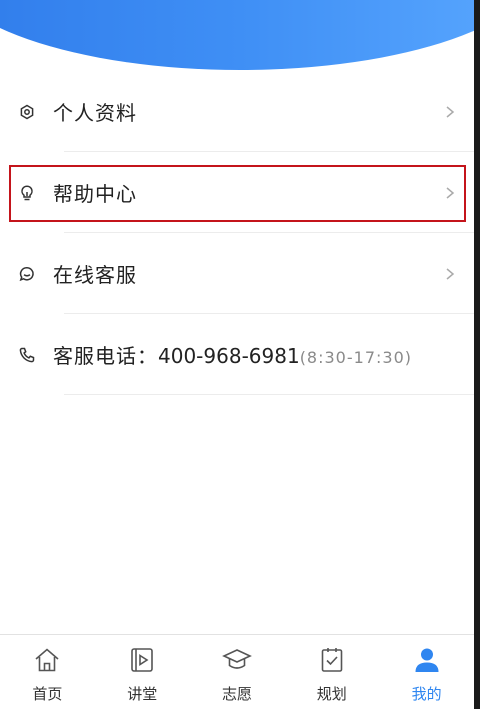 This screenshot has height=709, width=480. What do you see at coordinates (477, 354) in the screenshot?
I see `screen-edge` at bounding box center [477, 354].